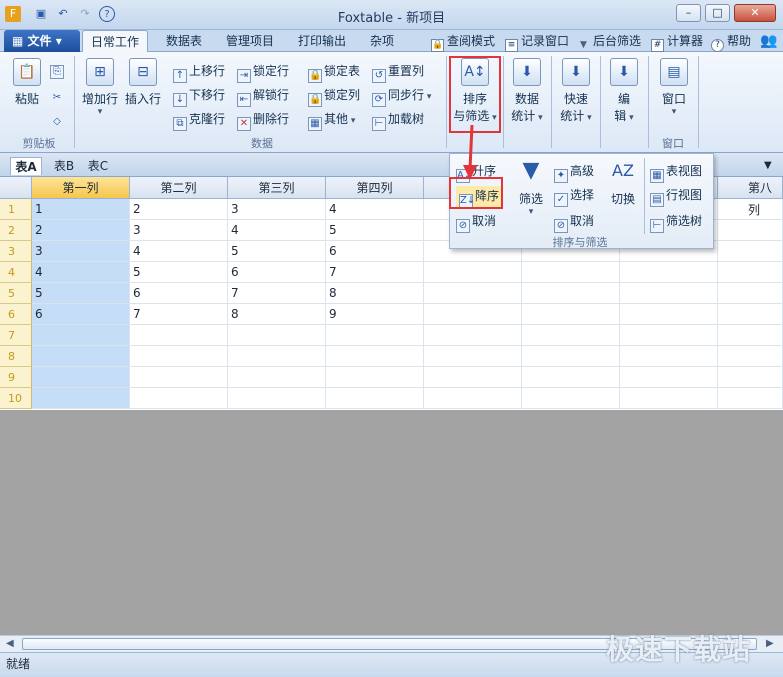 The image size is (783, 677). I want to click on restore-button: □, so click(717, 13).